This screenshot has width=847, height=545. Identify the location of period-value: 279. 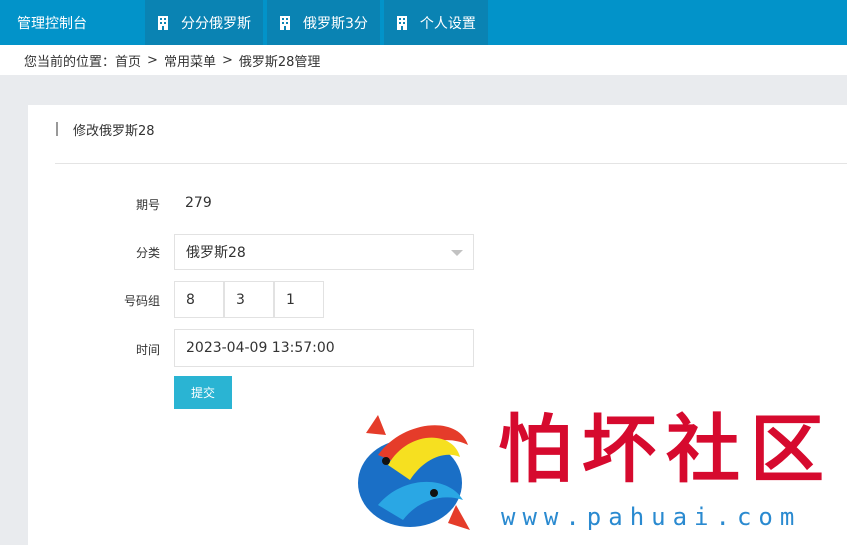
(198, 203).